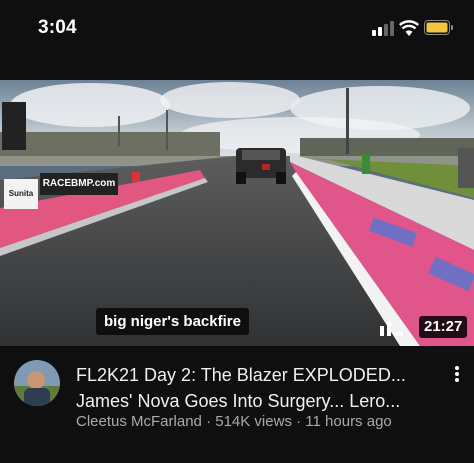 This screenshot has height=463, width=474. Describe the element at coordinates (391, 329) in the screenshot. I see `bar-chart-icon` at that location.